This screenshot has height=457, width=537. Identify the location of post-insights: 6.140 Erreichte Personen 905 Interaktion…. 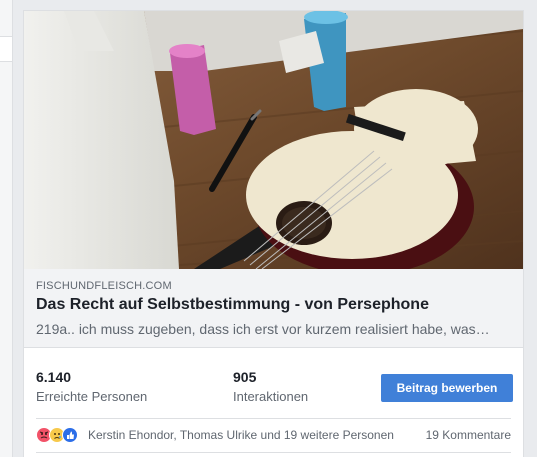
(273, 386).